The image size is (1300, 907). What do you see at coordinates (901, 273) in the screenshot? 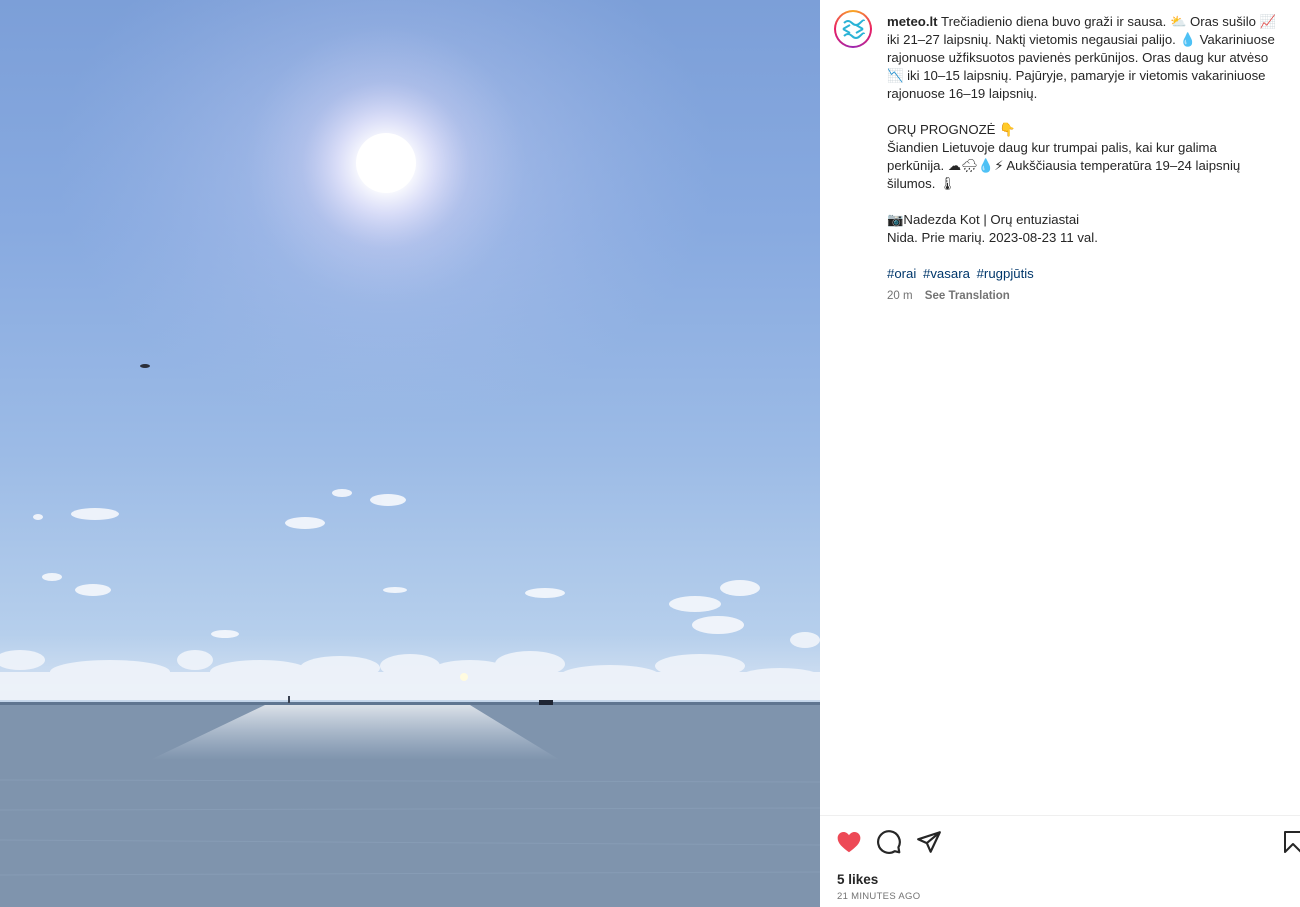
I see `hashtag-orai: #orai` at bounding box center [901, 273].